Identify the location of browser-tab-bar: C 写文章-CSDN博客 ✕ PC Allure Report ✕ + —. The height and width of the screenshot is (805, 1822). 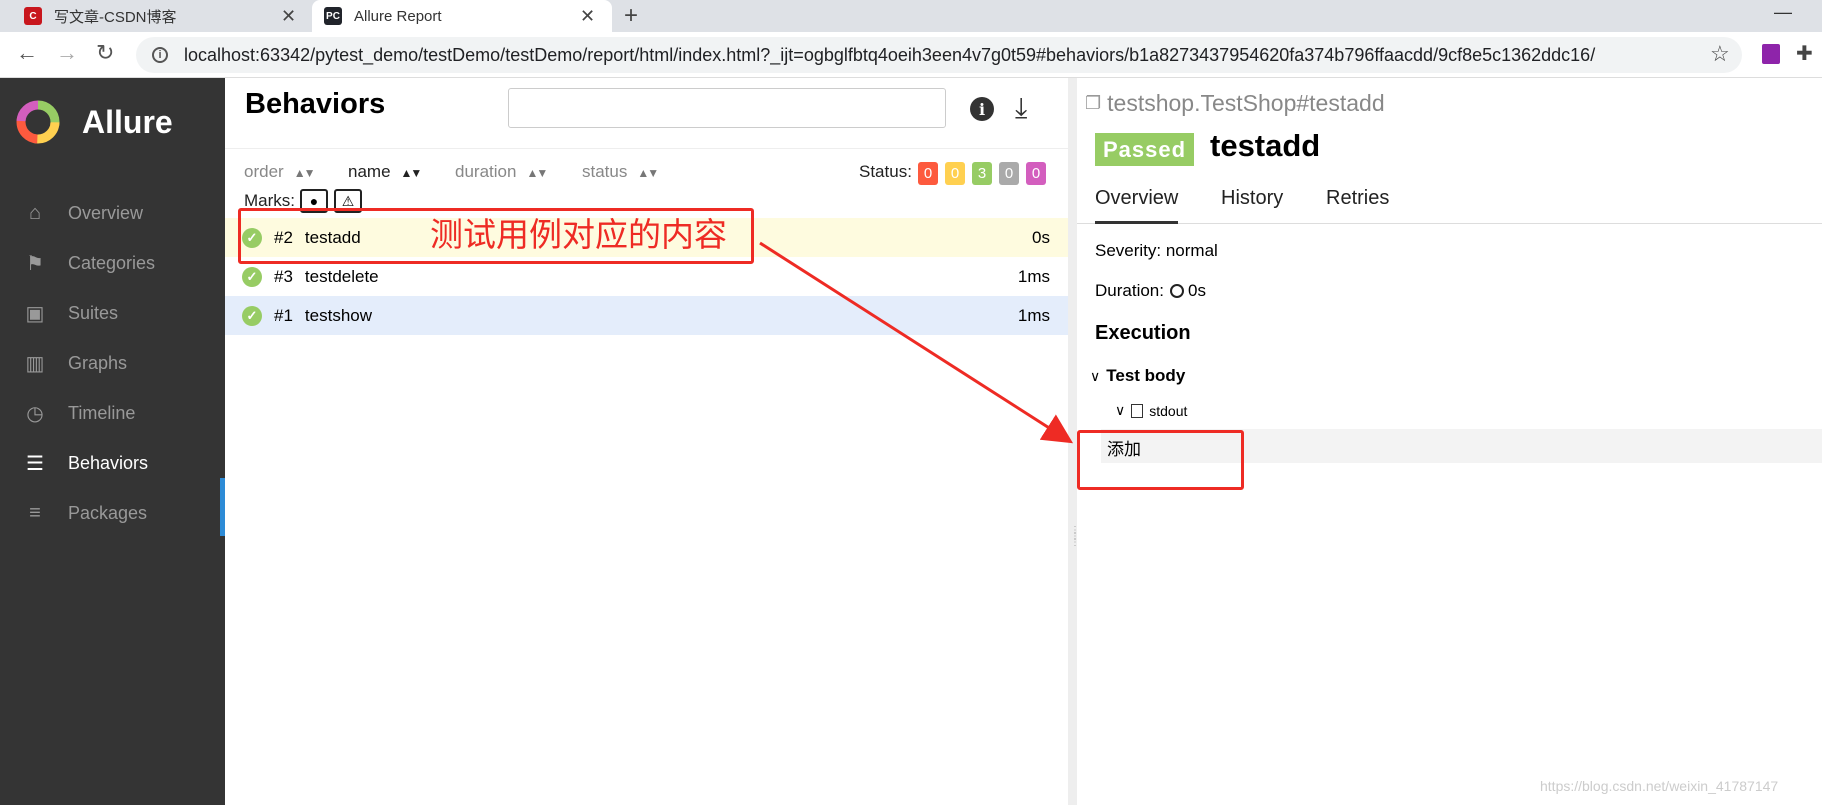
(911, 16).